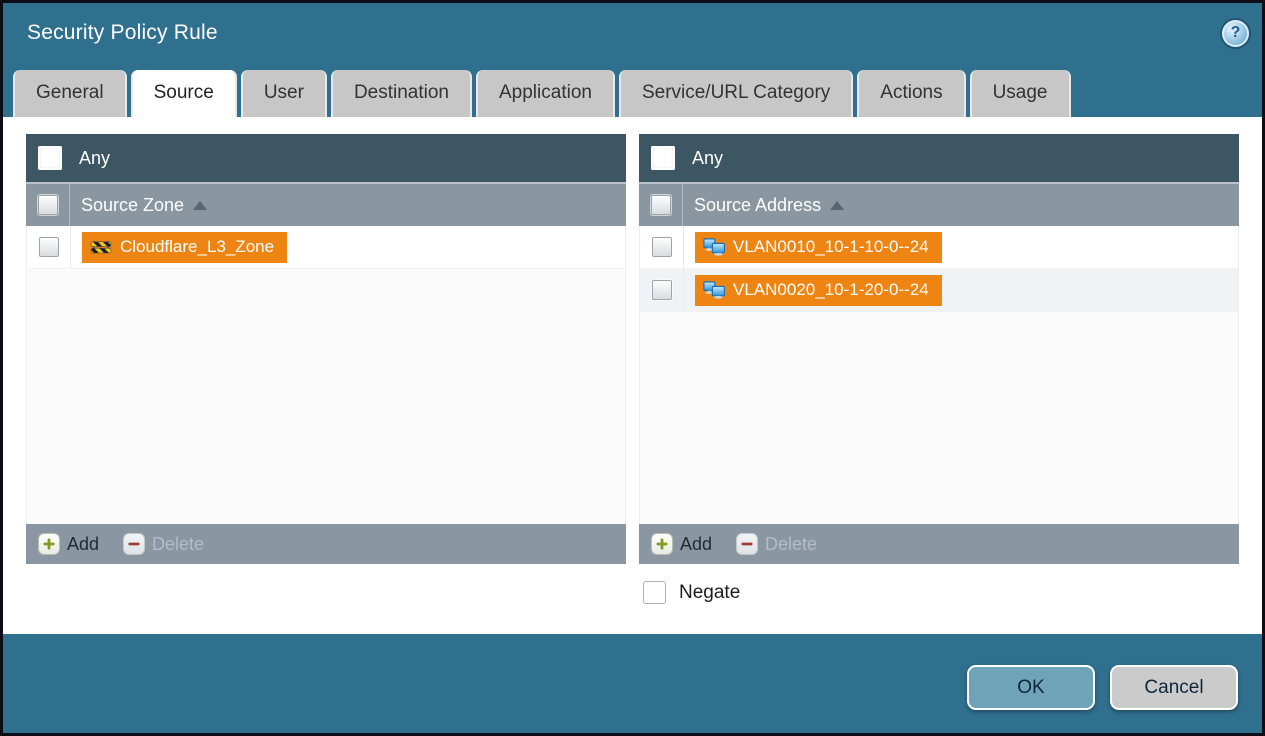 This screenshot has width=1265, height=736. I want to click on source-address-column-header: Source Address, so click(939, 204).